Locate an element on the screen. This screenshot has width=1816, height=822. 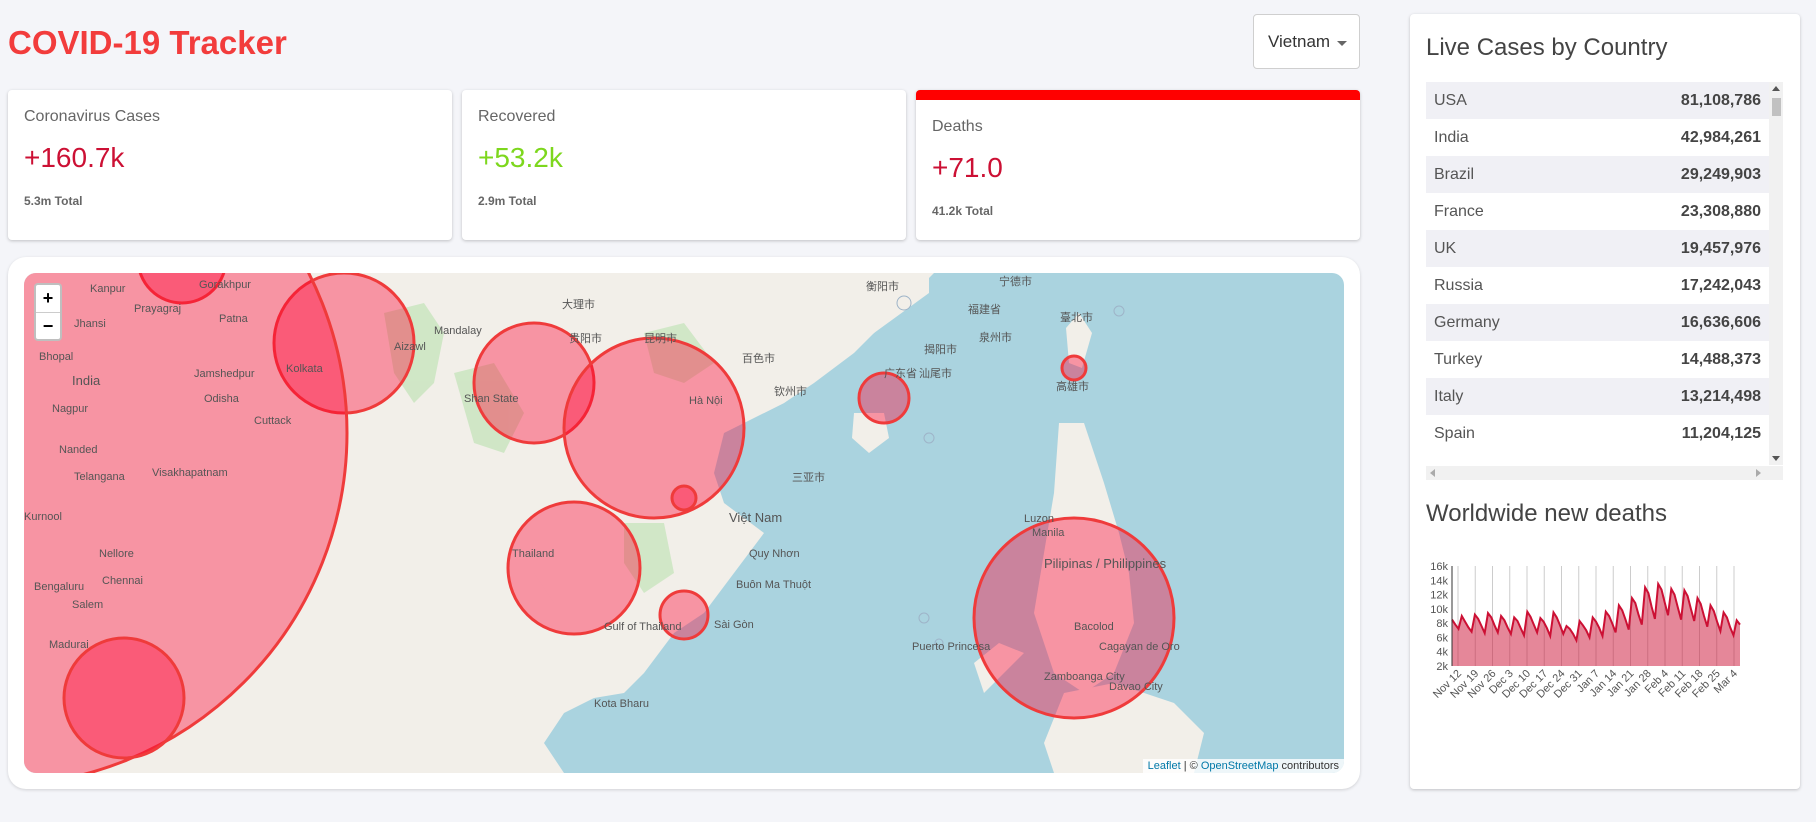
table-row: UK 19,457,976 is located at coordinates (1597, 248).